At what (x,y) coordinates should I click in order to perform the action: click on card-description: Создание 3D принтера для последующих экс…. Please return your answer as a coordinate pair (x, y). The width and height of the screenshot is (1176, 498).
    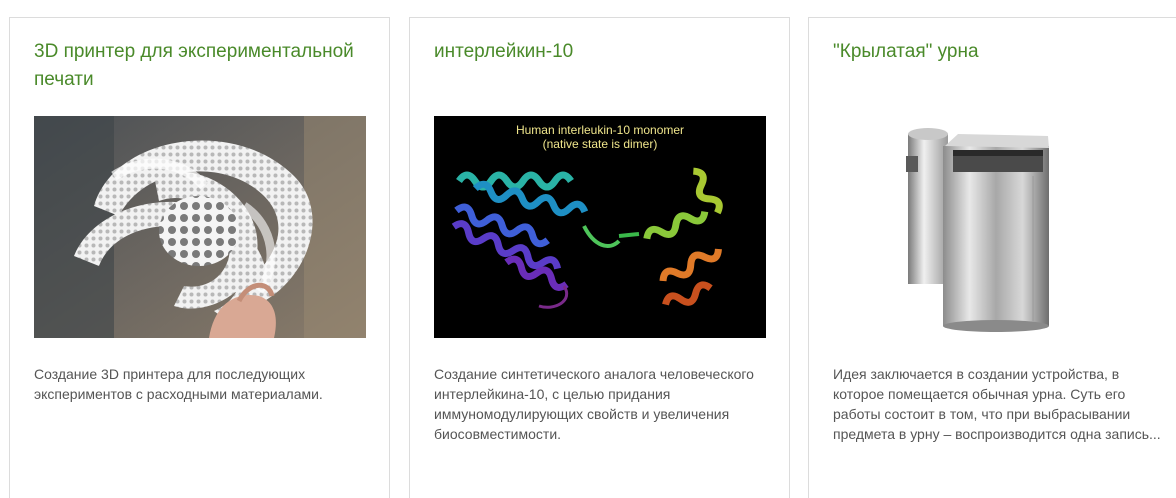
    Looking at the image, I should click on (178, 384).